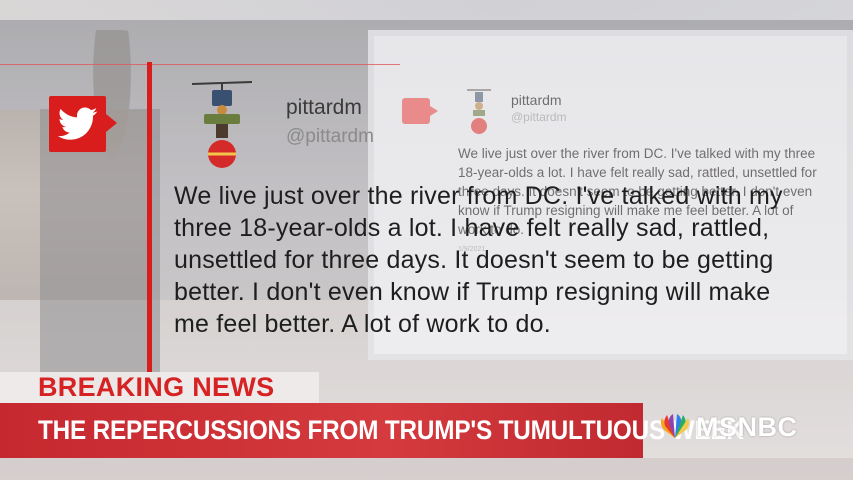 The image size is (853, 480). What do you see at coordinates (149, 217) in the screenshot?
I see `red-vertical-bar` at bounding box center [149, 217].